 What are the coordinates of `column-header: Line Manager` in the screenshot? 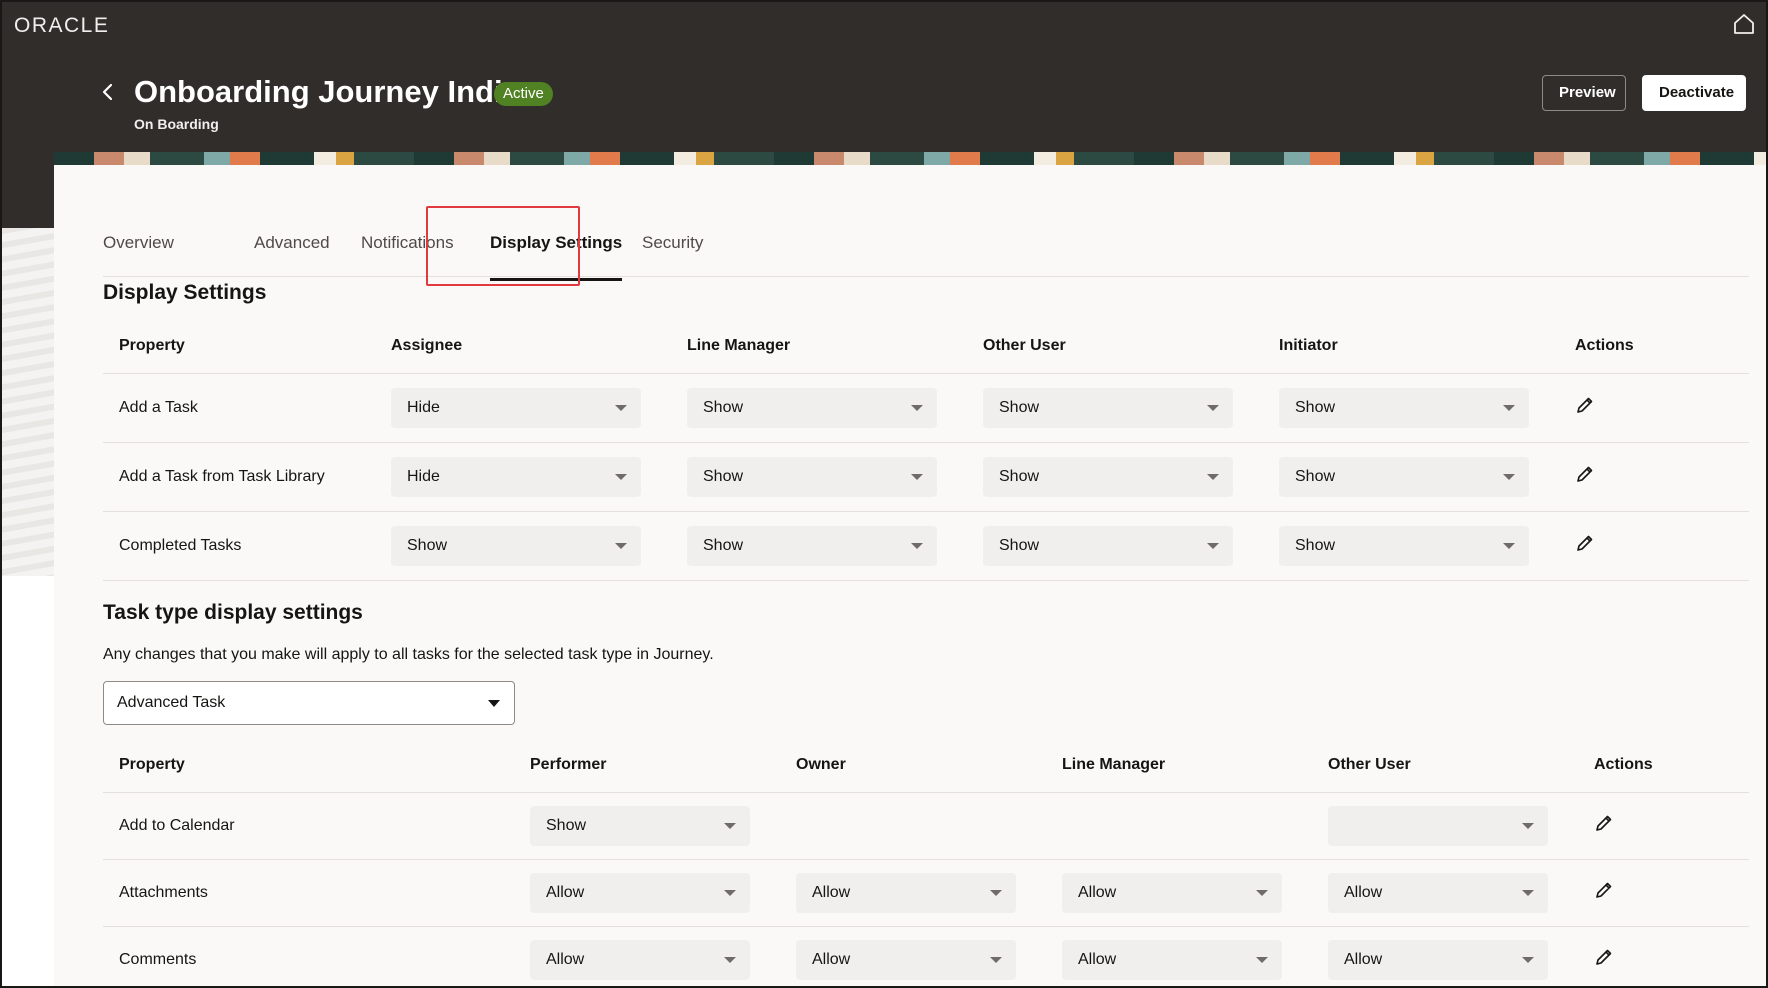 It's located at (1179, 765).